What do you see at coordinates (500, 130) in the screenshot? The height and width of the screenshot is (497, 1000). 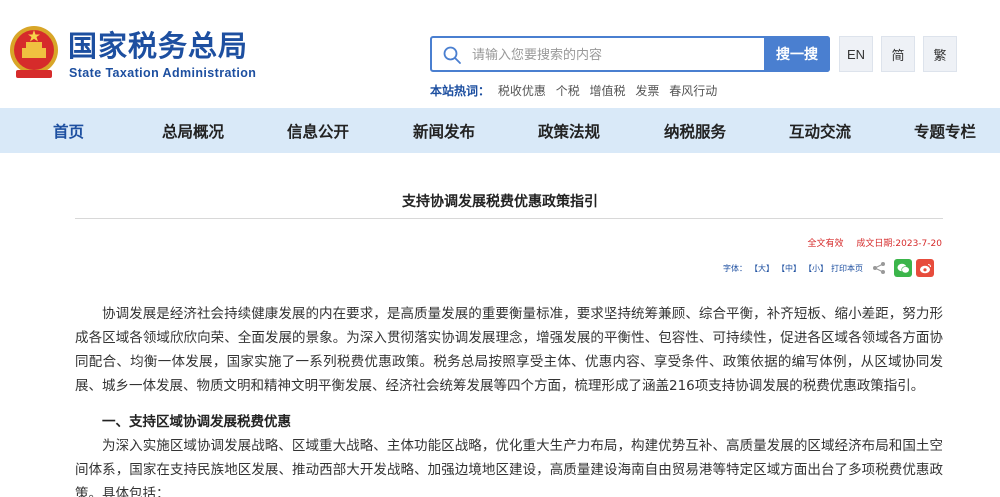 I see `main-nav: 首页 总局概况 信息公开 新闻发布 政策法规 纳税服务 互动交流 专题专栏` at bounding box center [500, 130].